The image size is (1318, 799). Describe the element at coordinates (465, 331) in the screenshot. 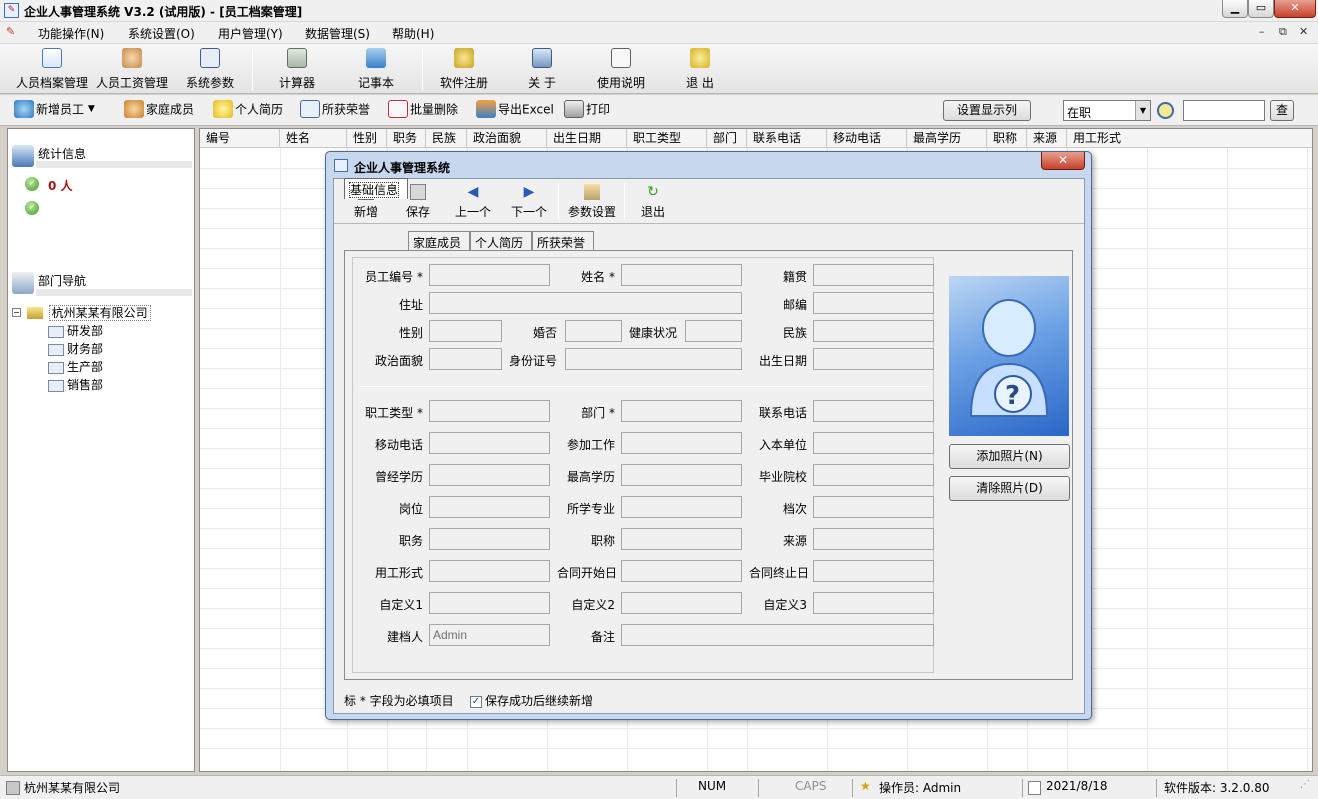

I see `input-gender` at that location.